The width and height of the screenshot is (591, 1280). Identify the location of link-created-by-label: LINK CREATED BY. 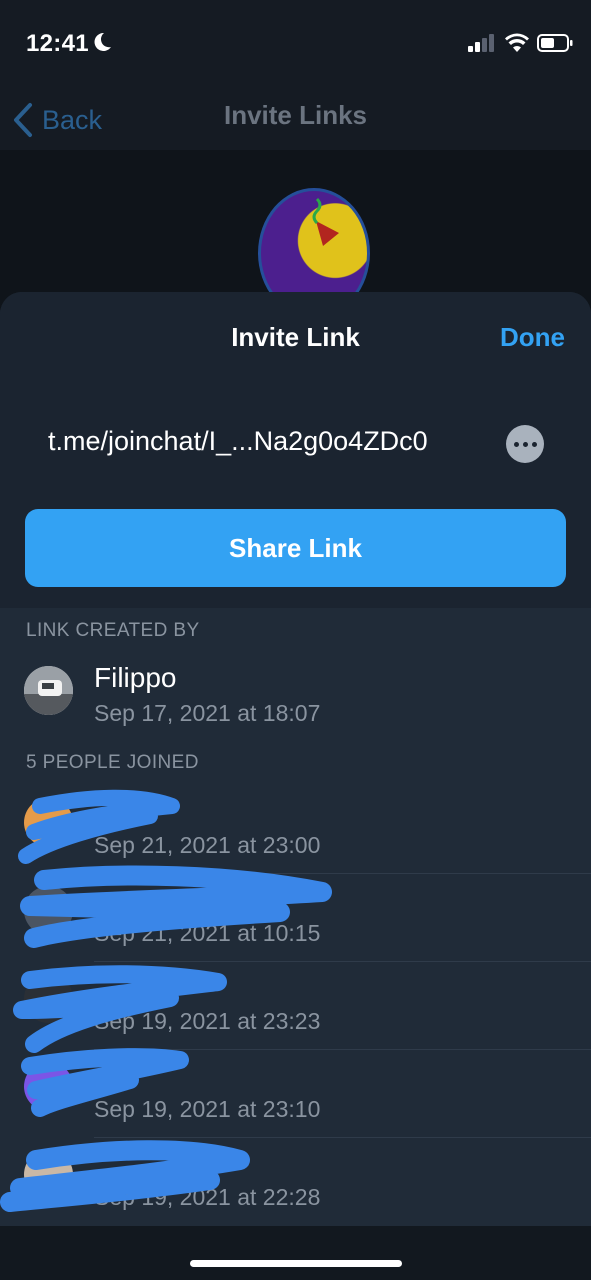
(113, 630).